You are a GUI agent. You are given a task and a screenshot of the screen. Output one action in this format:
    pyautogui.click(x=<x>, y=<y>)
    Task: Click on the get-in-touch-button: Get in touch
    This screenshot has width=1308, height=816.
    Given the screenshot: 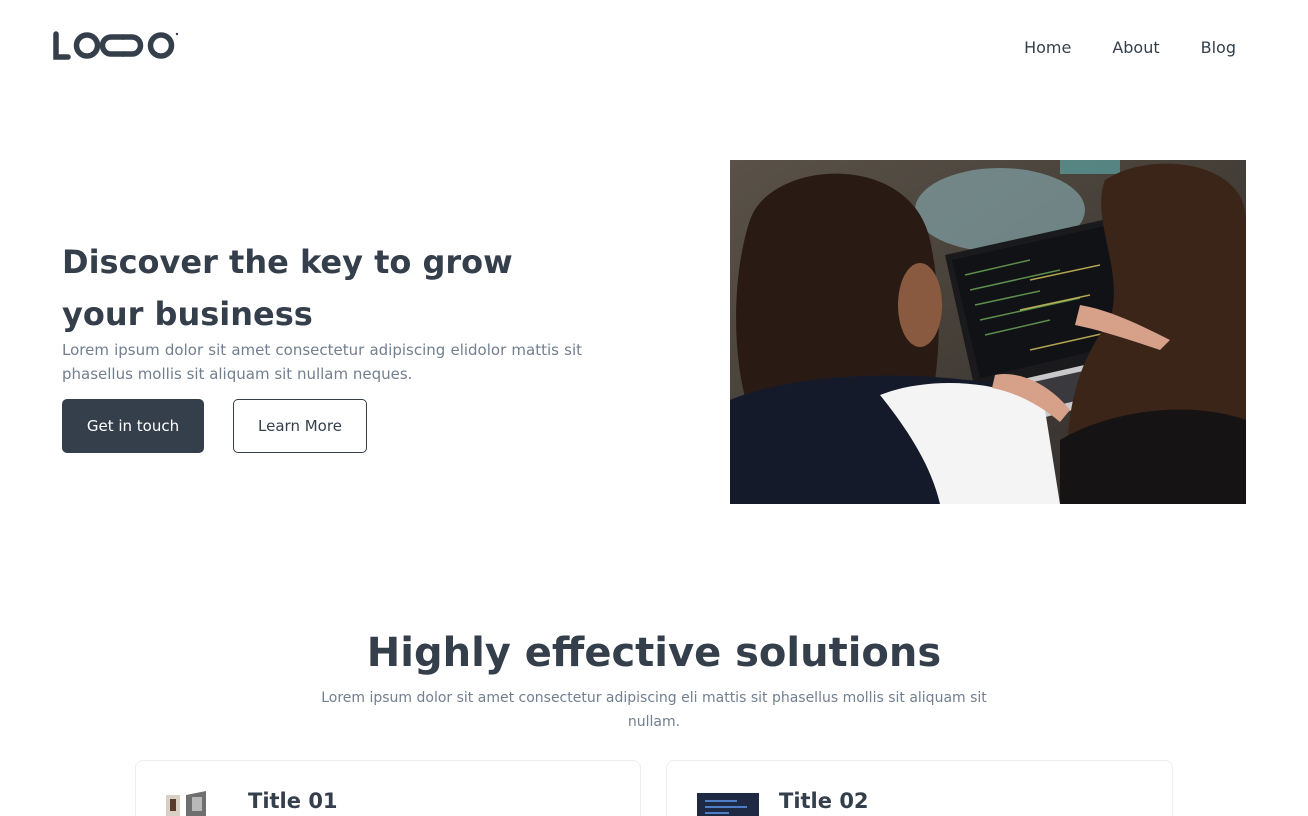 What is the action you would take?
    pyautogui.click(x=133, y=426)
    